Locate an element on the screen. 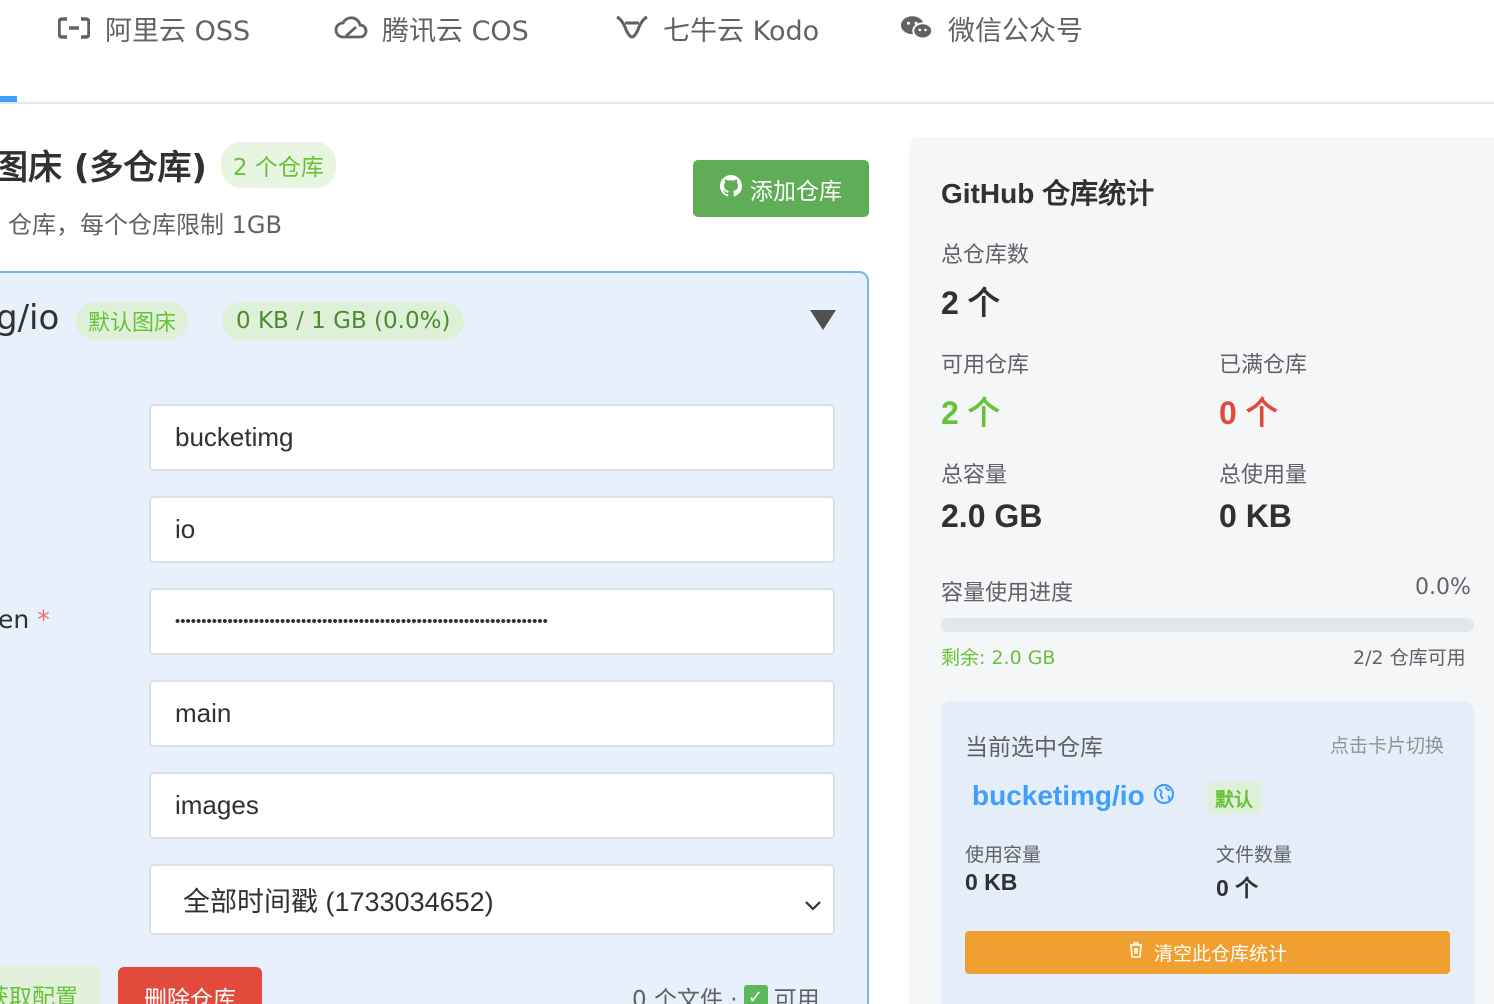  github-icon is located at coordinates (731, 188).